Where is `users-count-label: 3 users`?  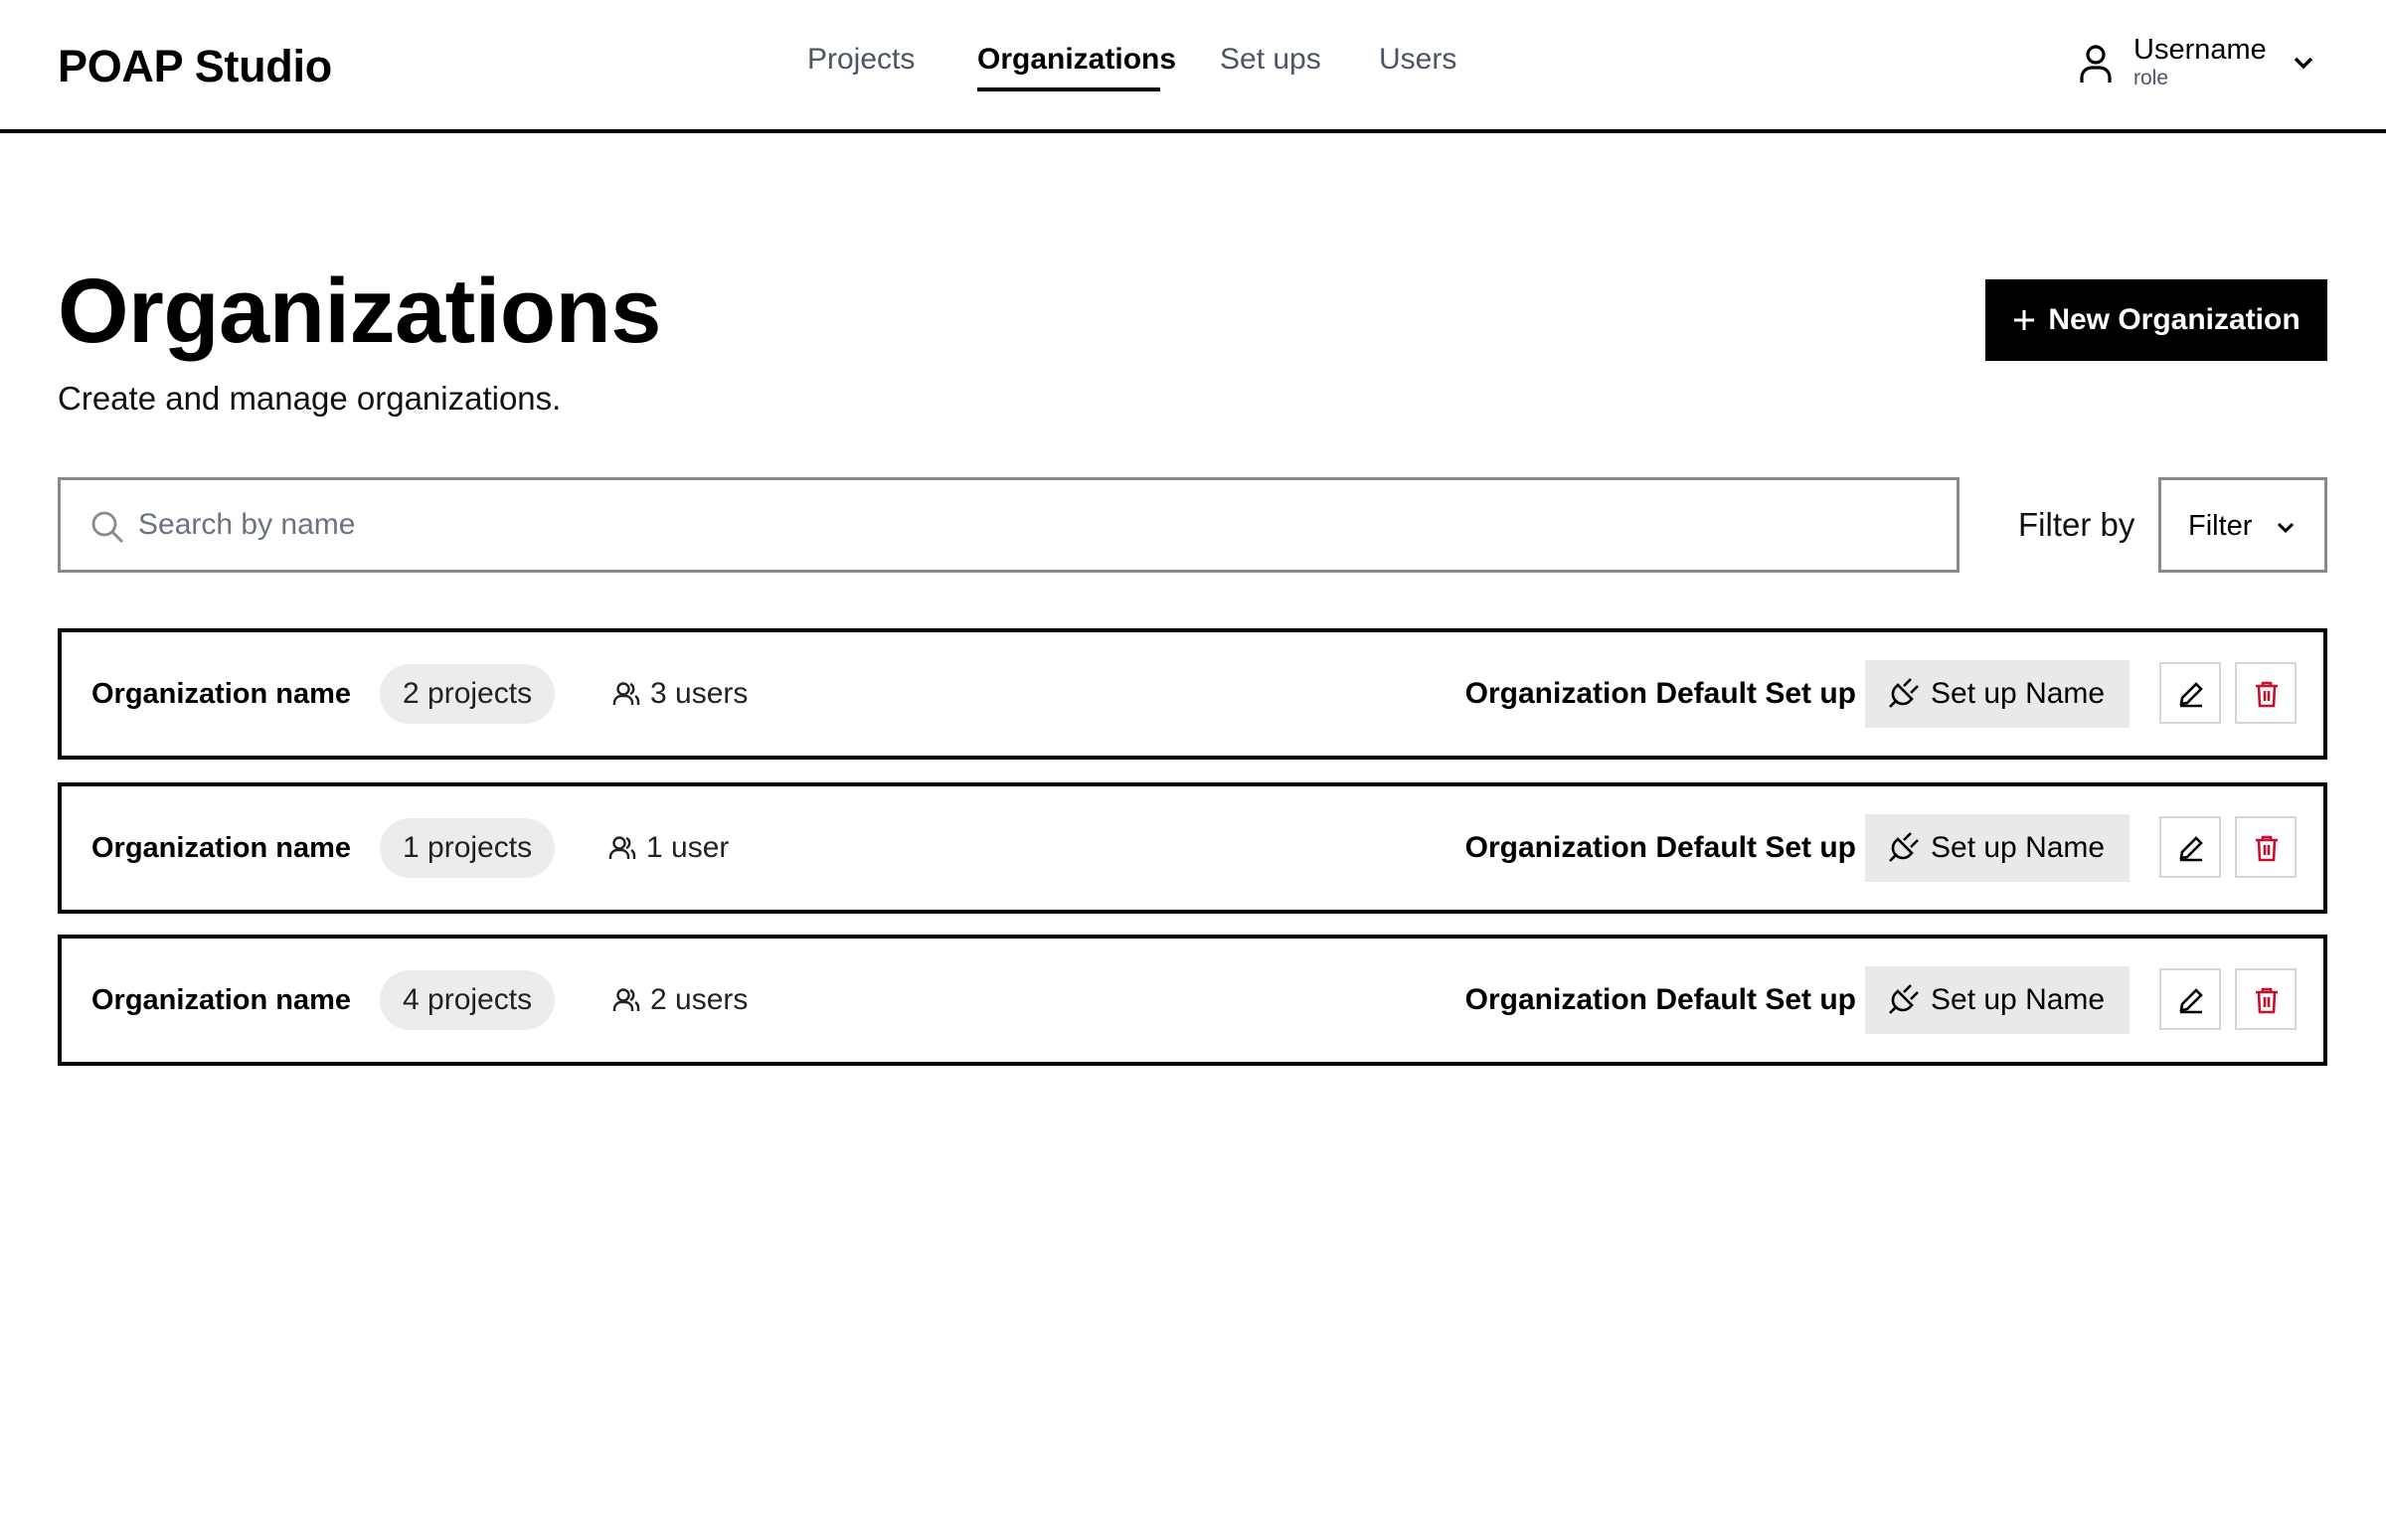 users-count-label: 3 users is located at coordinates (699, 693).